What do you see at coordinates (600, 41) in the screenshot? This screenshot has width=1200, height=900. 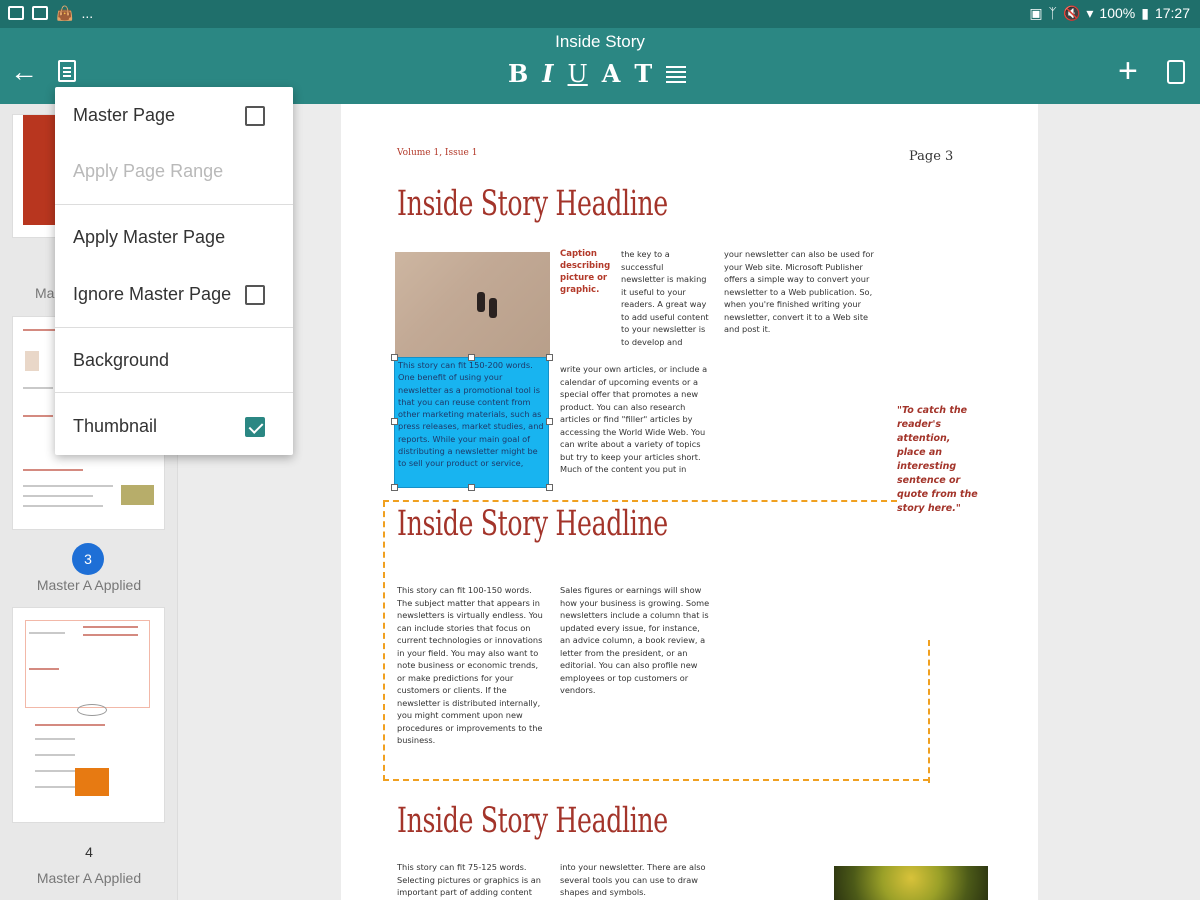 I see `document-title: Inside Story` at bounding box center [600, 41].